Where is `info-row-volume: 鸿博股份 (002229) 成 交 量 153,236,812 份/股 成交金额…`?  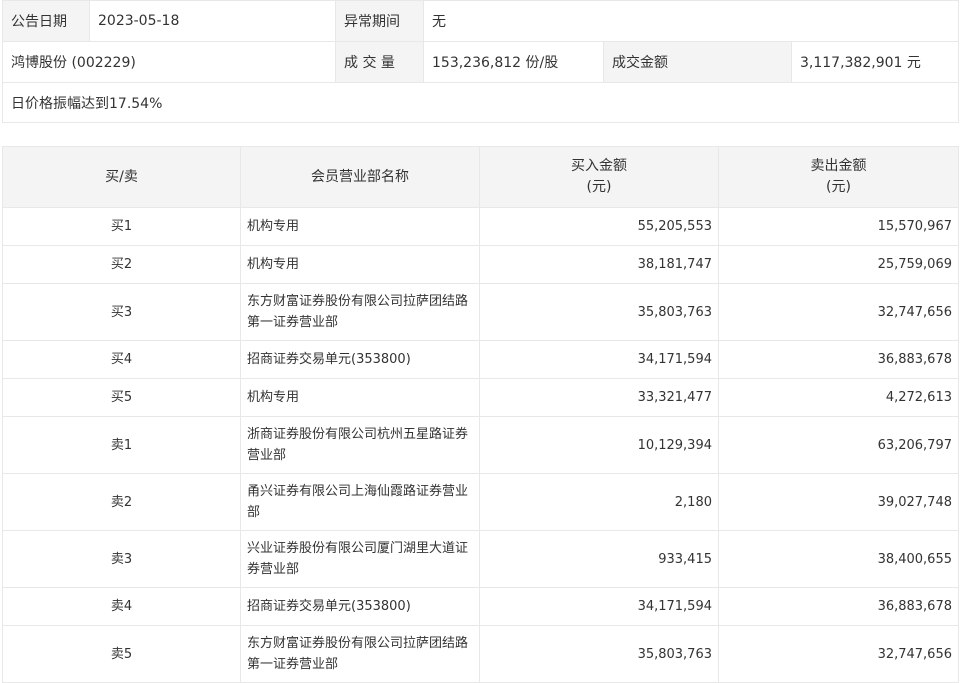 info-row-volume: 鸿博股份 (002229) 成 交 量 153,236,812 份/股 成交金额… is located at coordinates (481, 62).